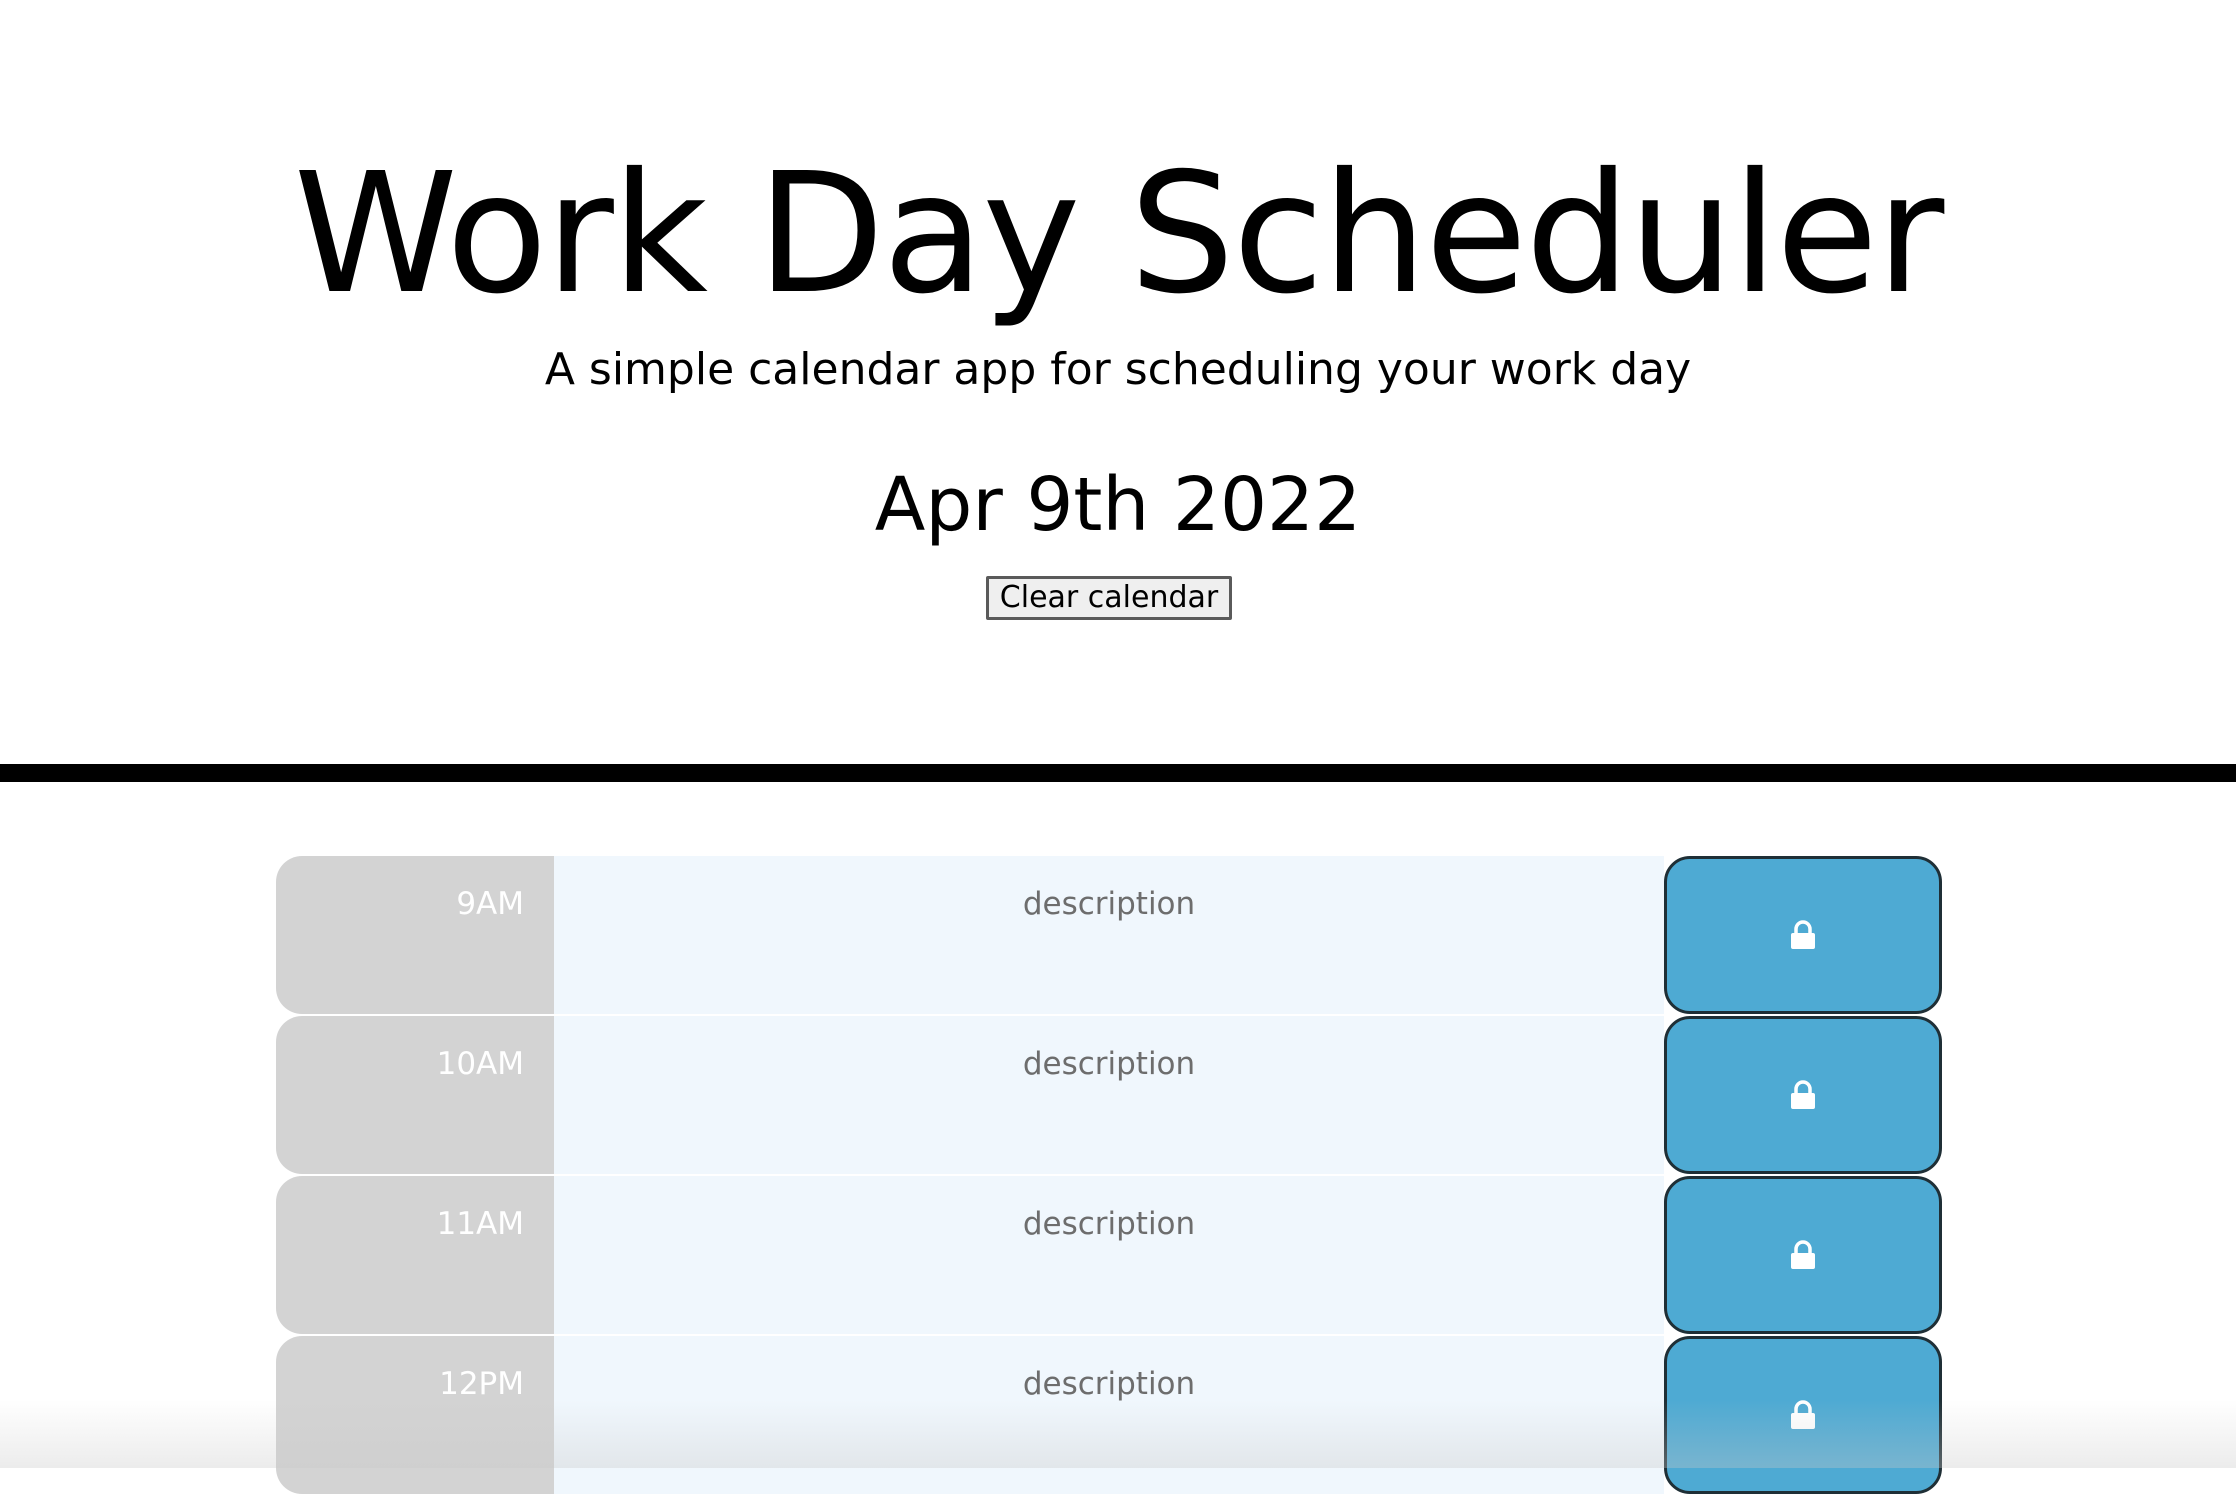 This screenshot has height=1496, width=2236. What do you see at coordinates (1118, 773) in the screenshot?
I see `header-divider` at bounding box center [1118, 773].